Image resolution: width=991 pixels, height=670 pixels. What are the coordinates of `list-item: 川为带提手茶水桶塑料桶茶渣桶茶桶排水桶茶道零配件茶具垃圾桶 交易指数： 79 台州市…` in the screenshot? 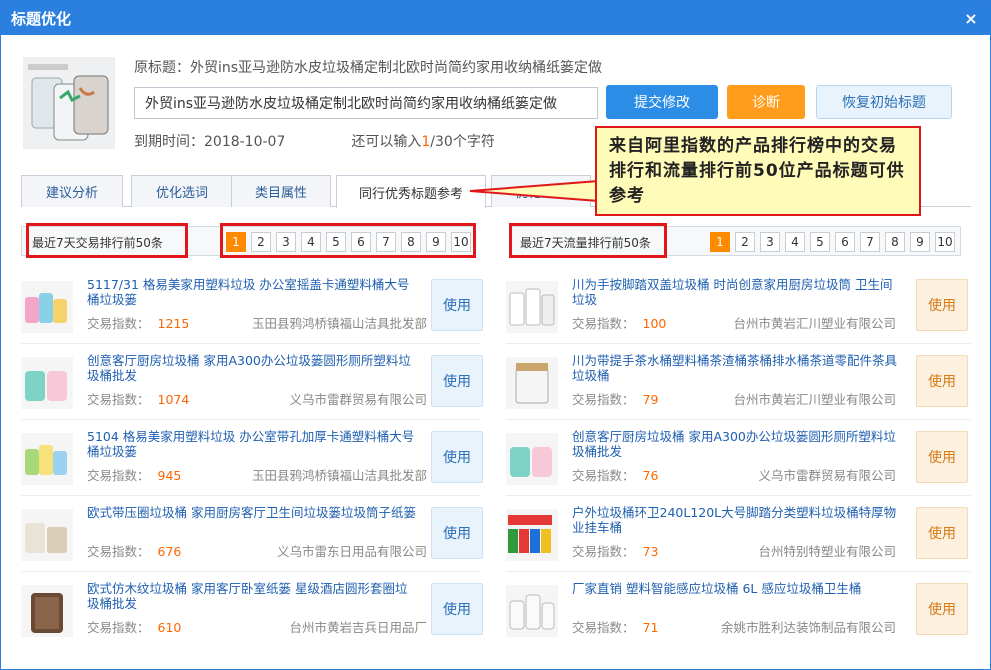 It's located at (738, 386).